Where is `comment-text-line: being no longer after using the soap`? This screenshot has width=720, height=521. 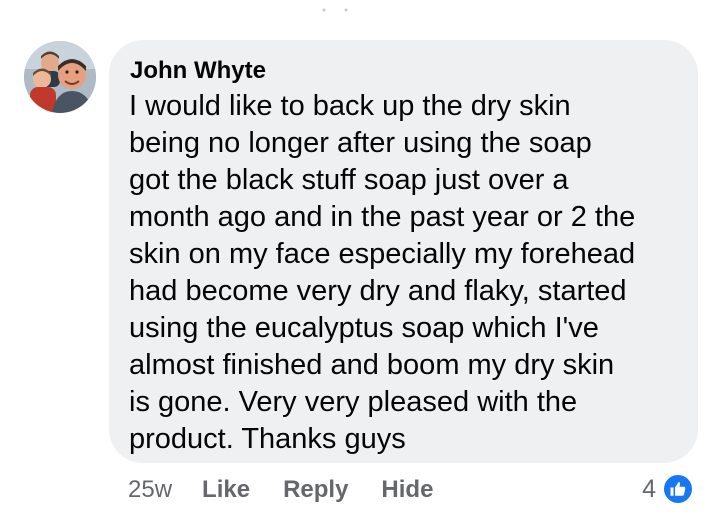
comment-text-line: being no longer after using the soap is located at coordinates (360, 143).